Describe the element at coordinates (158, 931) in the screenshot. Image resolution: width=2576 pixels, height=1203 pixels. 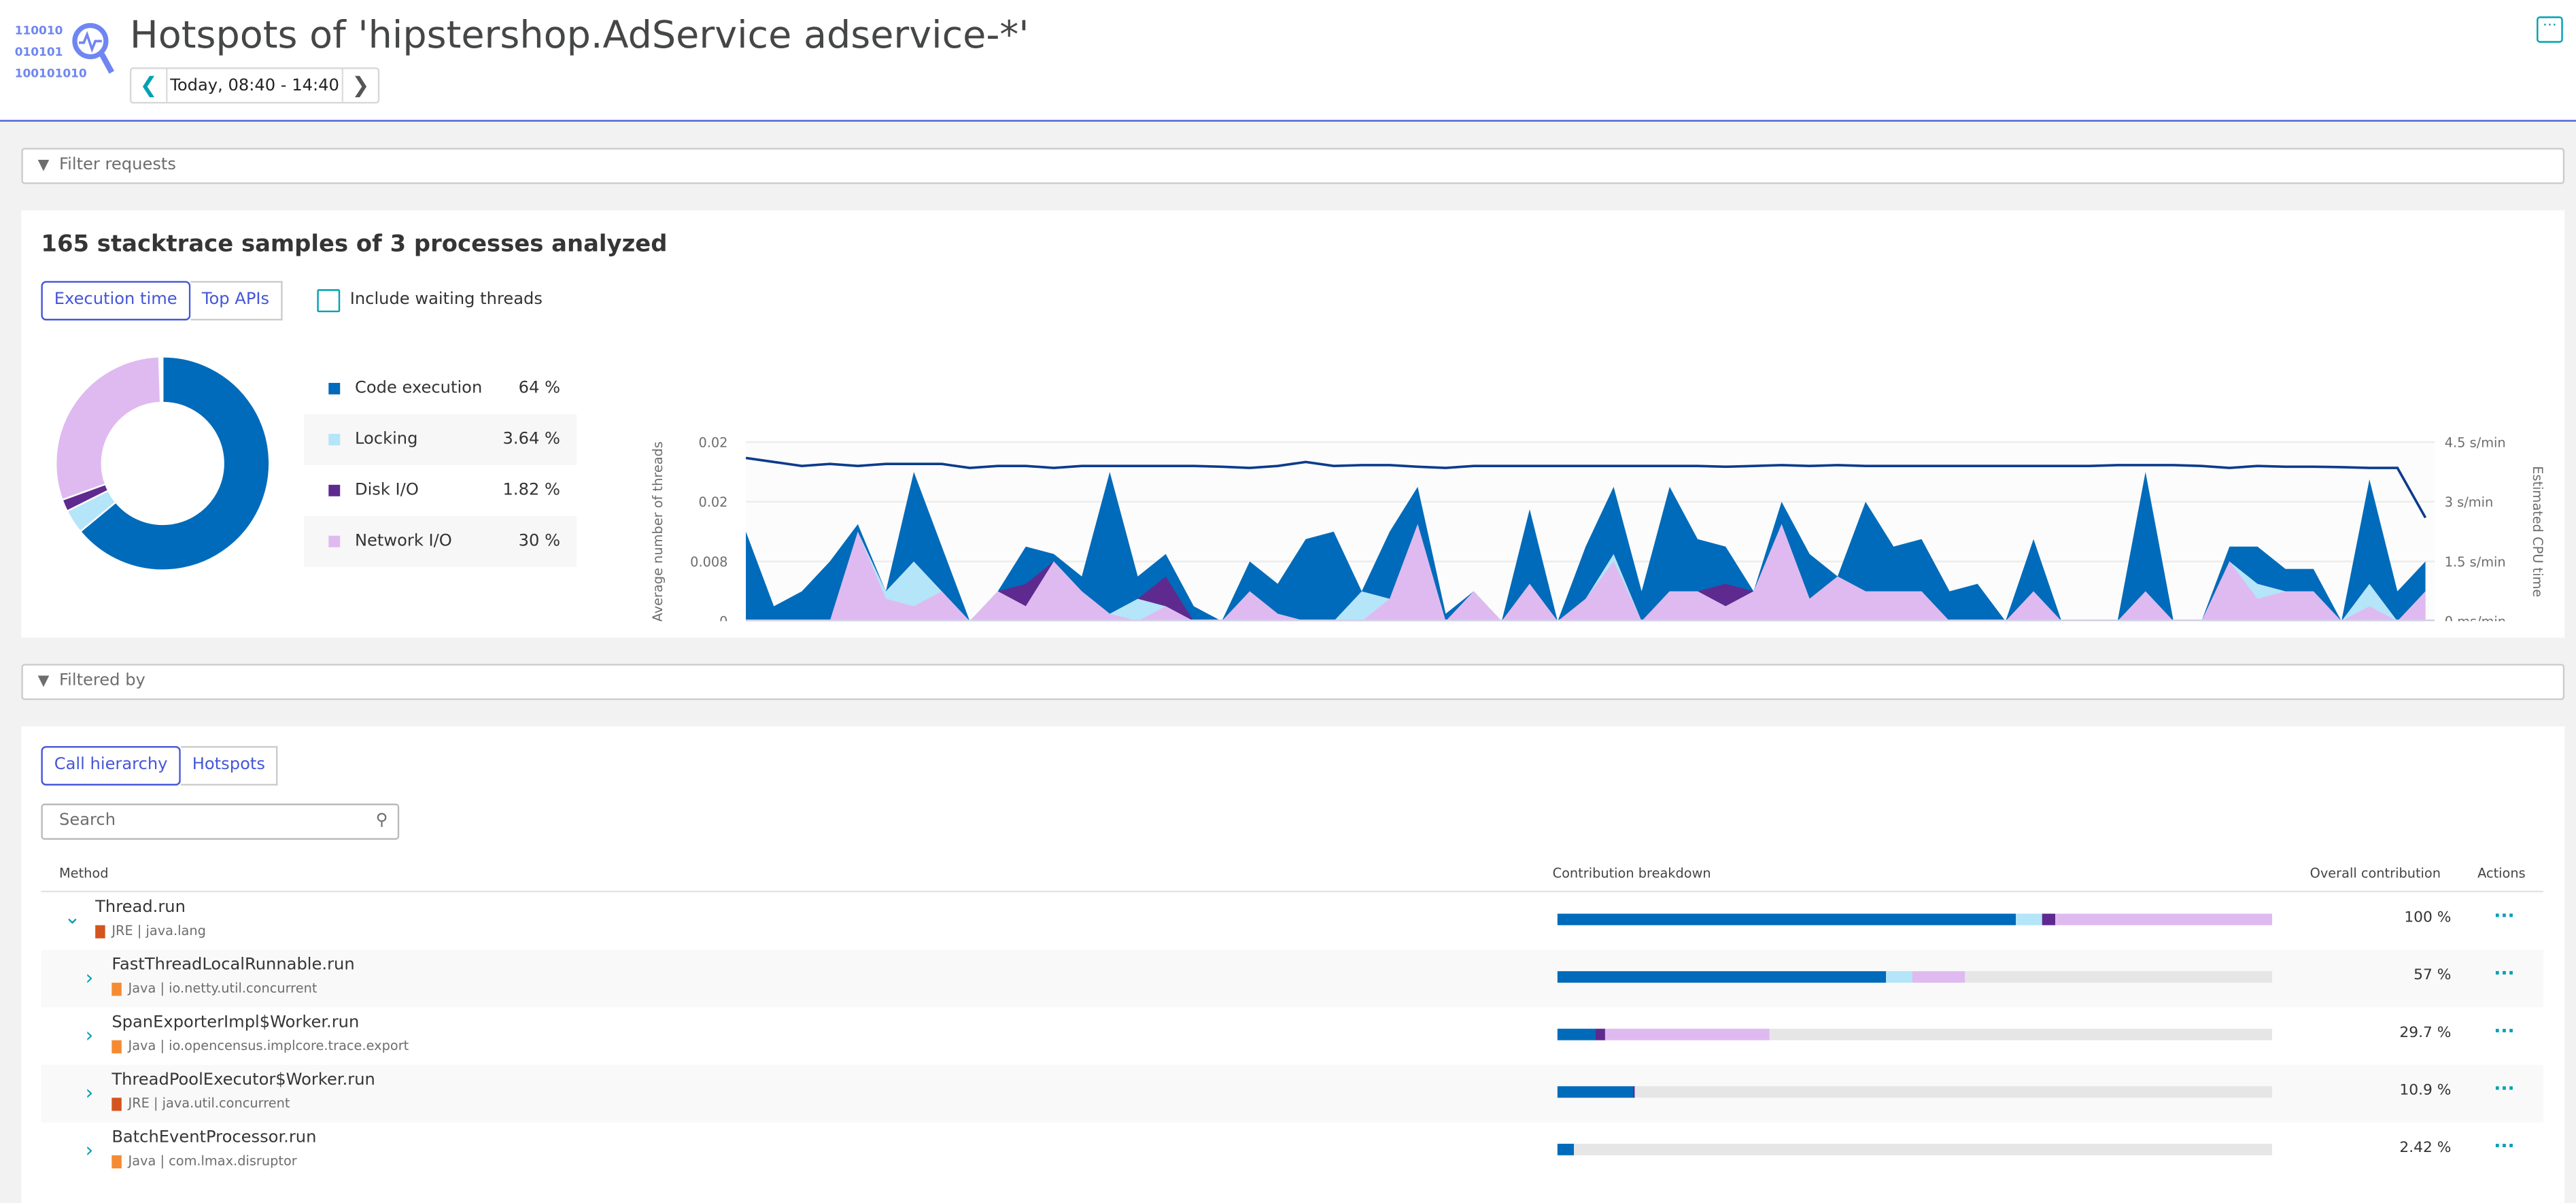
I see `method-package: JRE | java.lang` at that location.